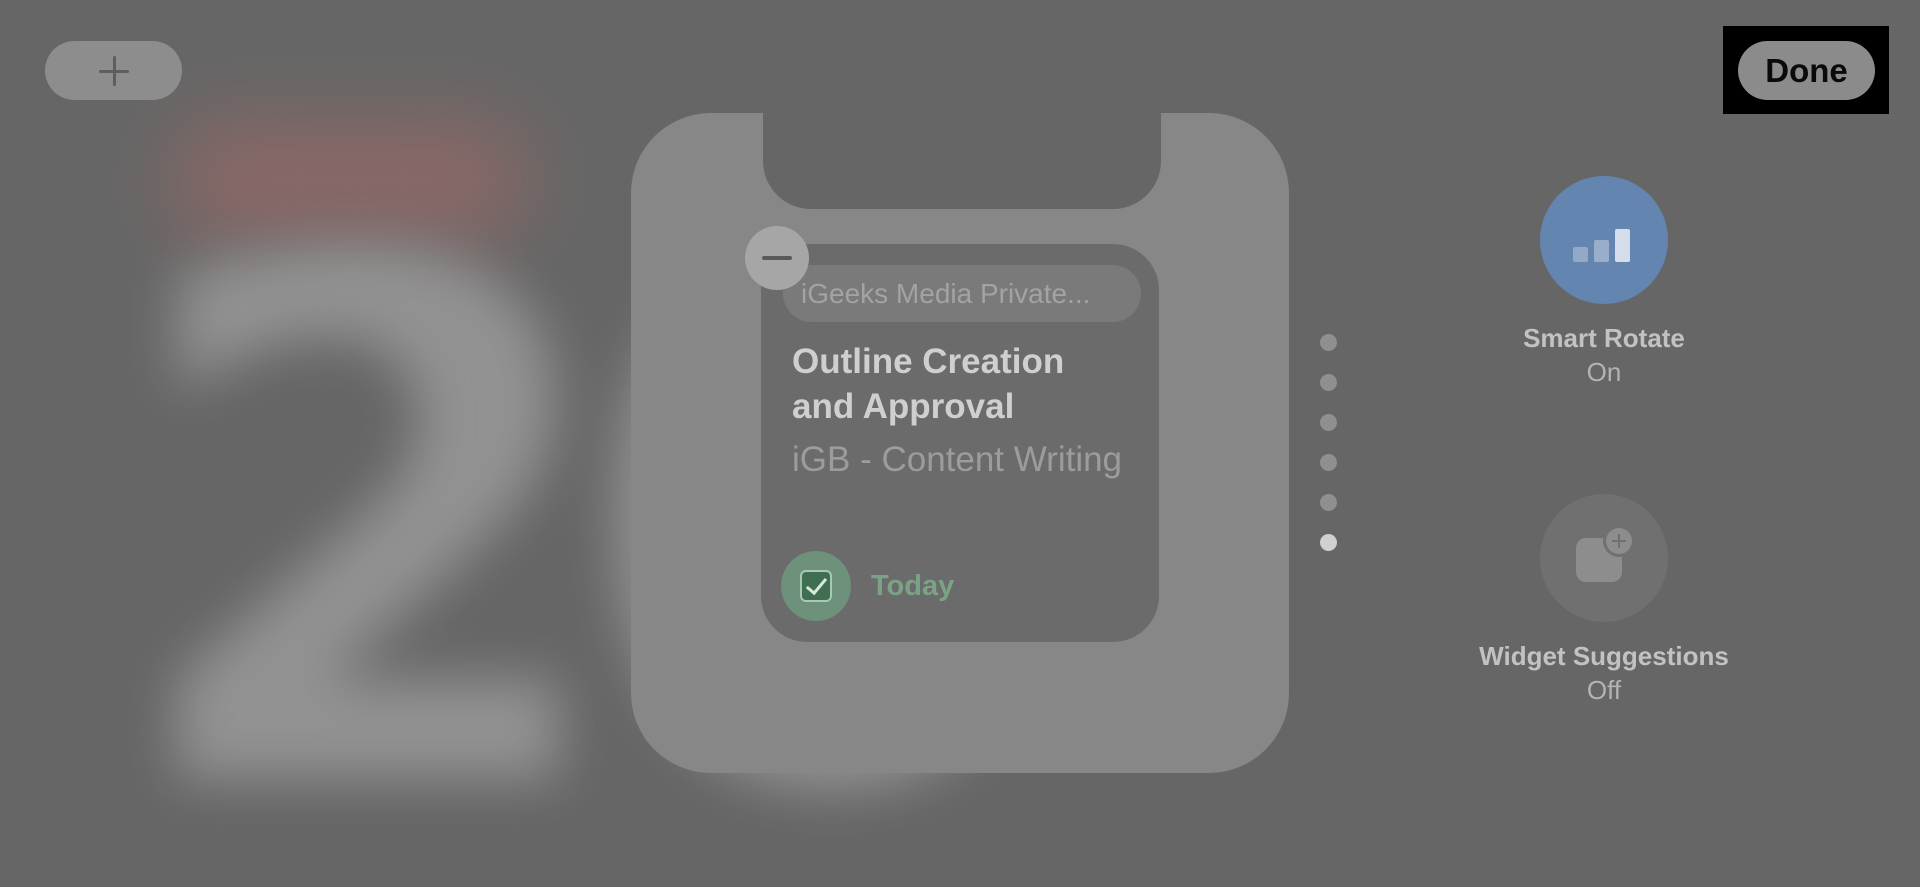  I want to click on minus-icon, so click(777, 258).